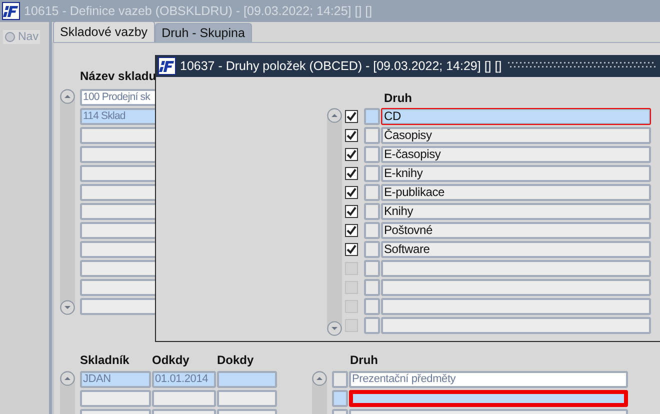  Describe the element at coordinates (105, 360) in the screenshot. I see `column-header: Skladník` at that location.